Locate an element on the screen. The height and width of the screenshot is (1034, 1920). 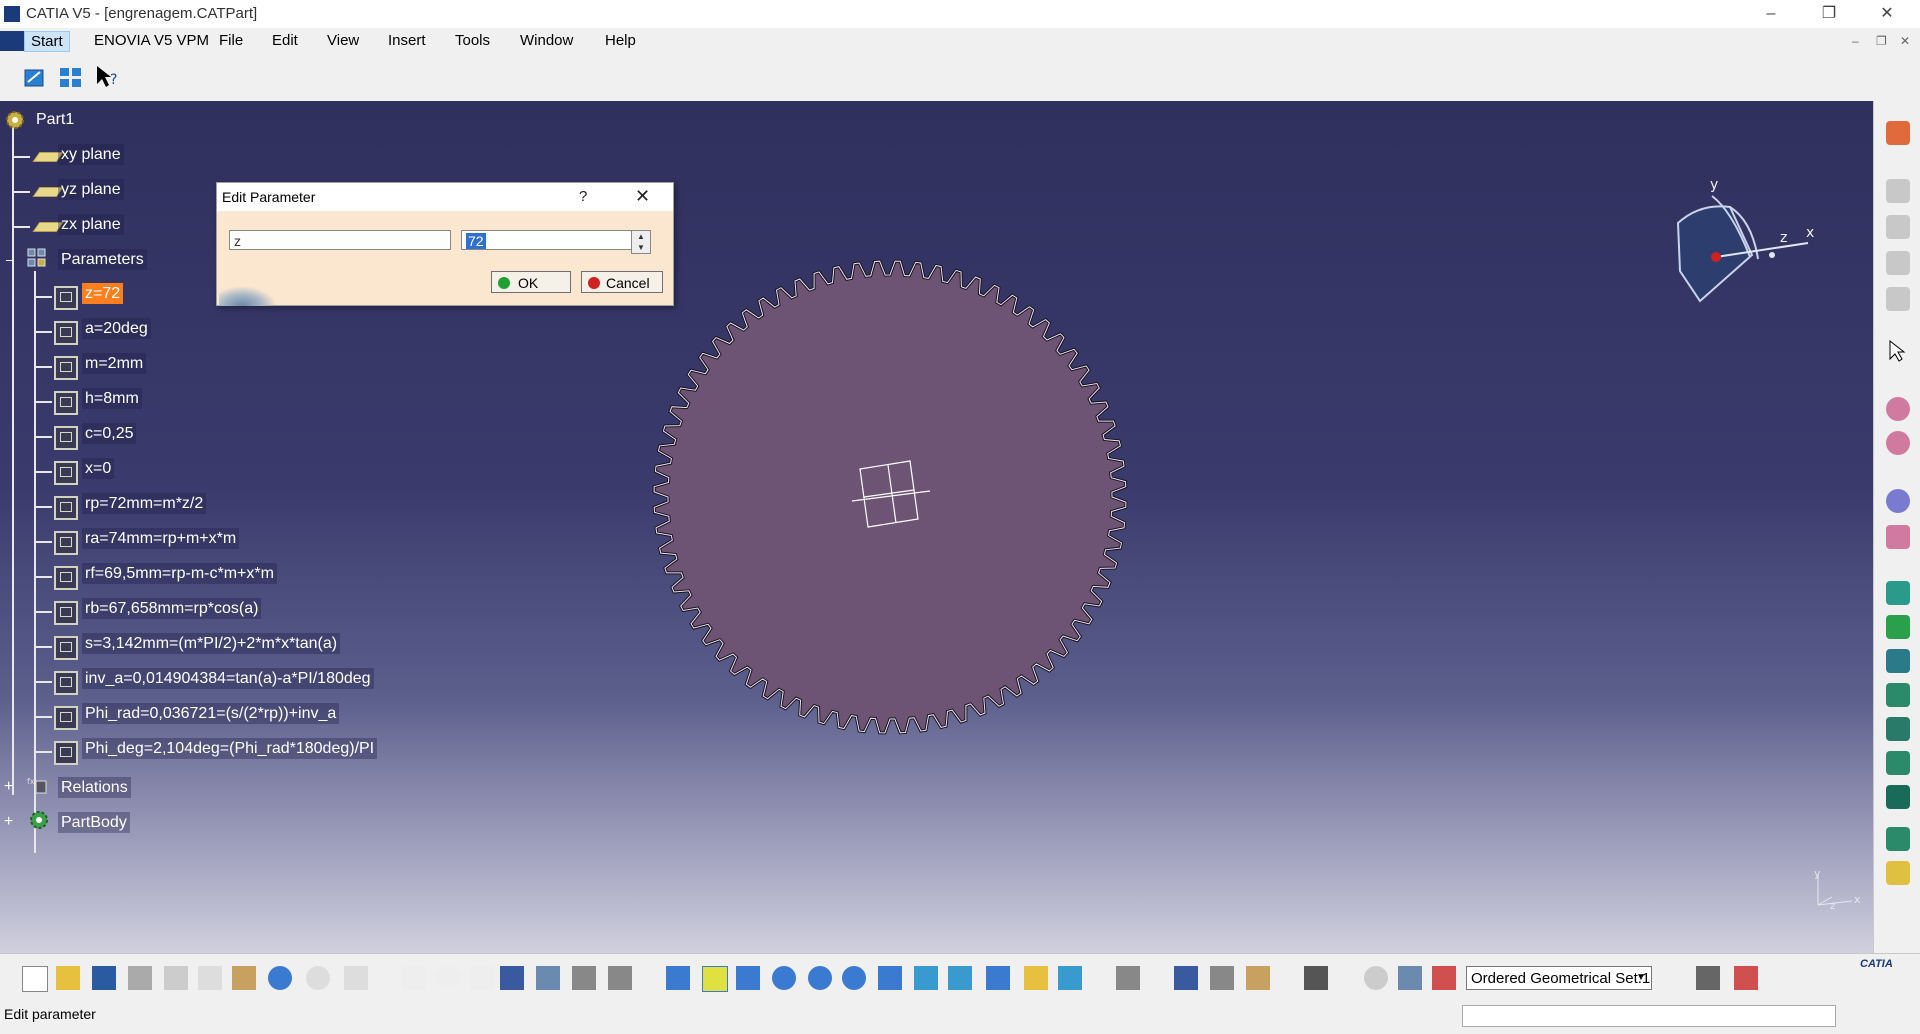
menu-edit: Edit is located at coordinates (285, 40).